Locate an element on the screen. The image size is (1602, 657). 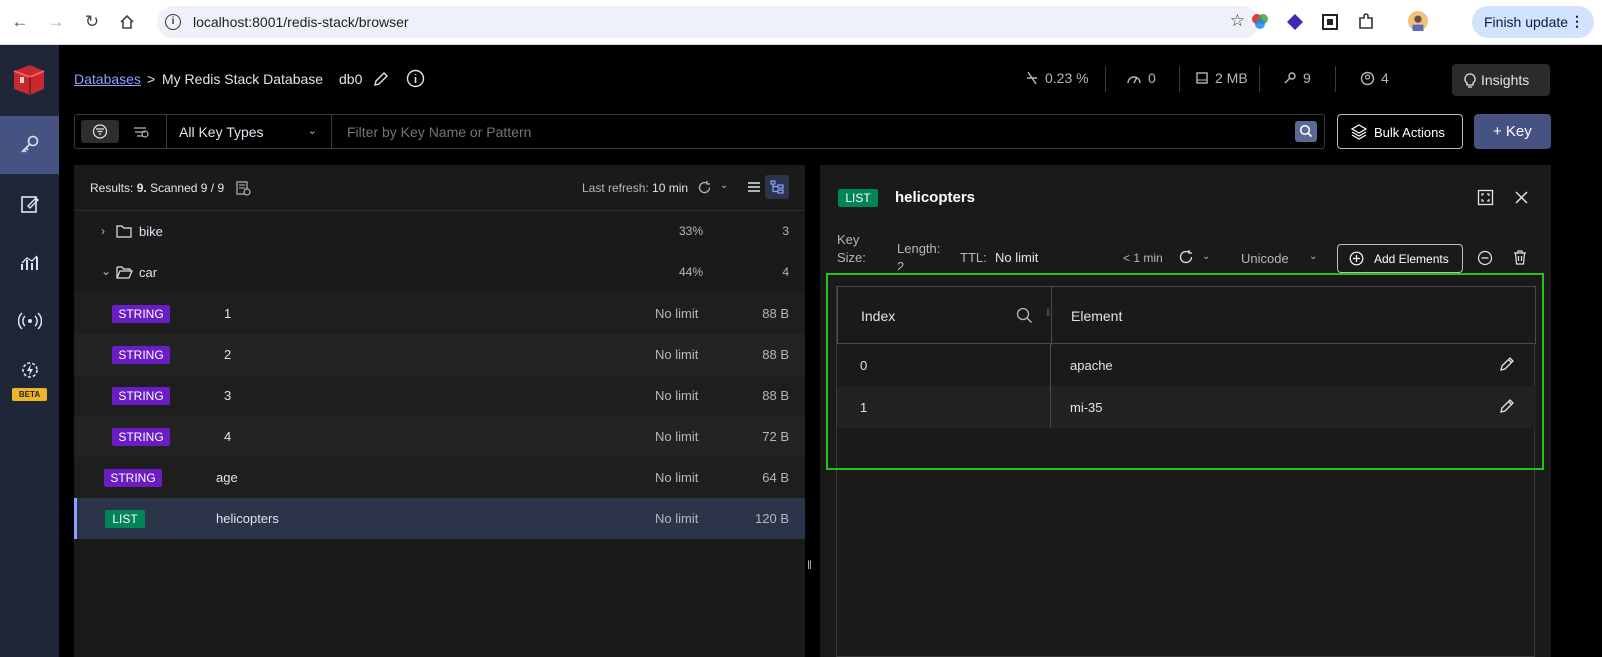
fullscreen-icon is located at coordinates (1485, 197).